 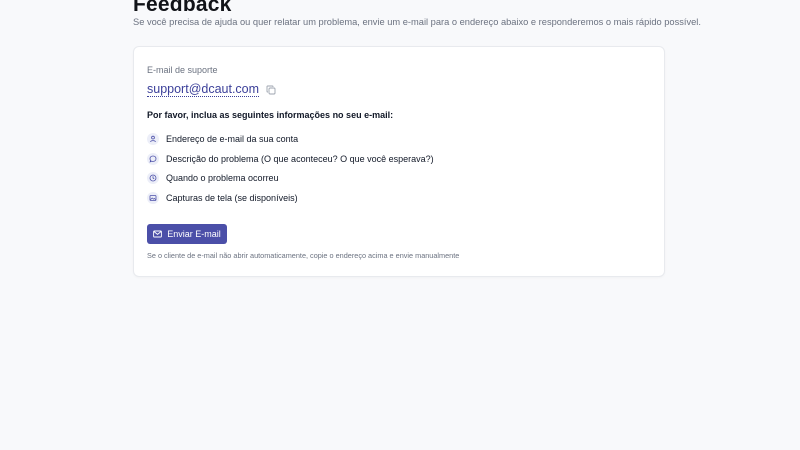 What do you see at coordinates (153, 138) in the screenshot?
I see `user-icon` at bounding box center [153, 138].